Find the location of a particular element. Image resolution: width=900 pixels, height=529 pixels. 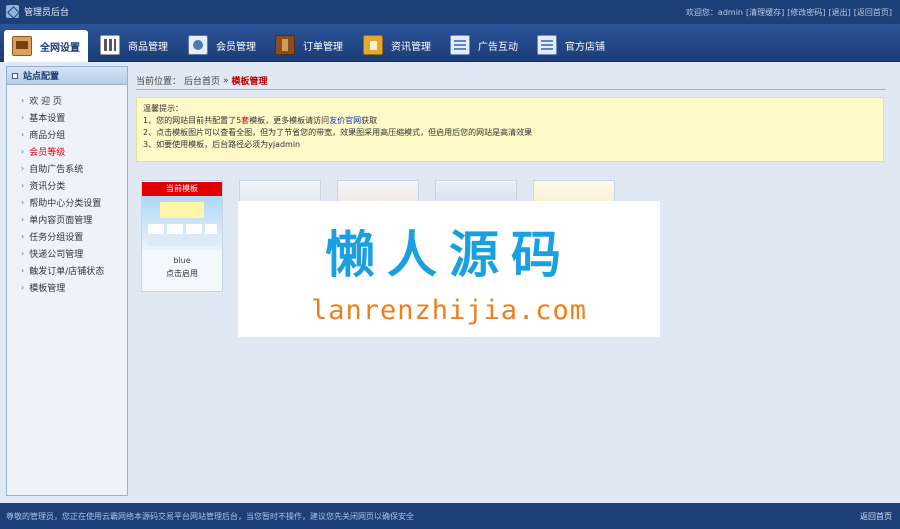

template-name: blue is located at coordinates (182, 260).